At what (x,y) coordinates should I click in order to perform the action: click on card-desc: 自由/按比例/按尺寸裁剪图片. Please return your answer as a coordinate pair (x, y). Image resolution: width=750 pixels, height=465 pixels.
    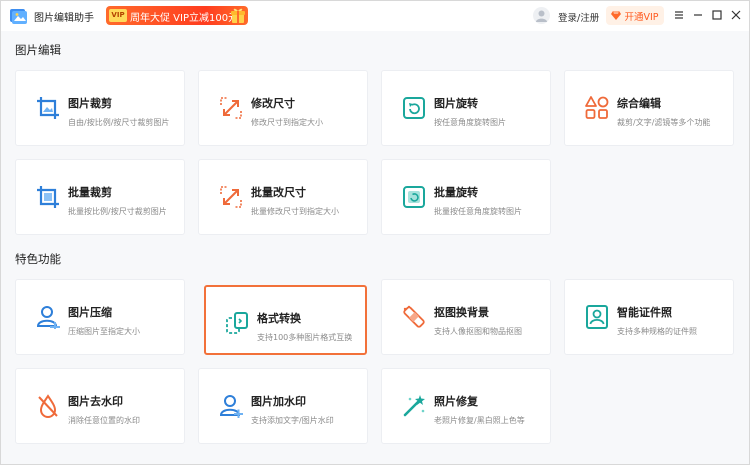
    Looking at the image, I should click on (119, 122).